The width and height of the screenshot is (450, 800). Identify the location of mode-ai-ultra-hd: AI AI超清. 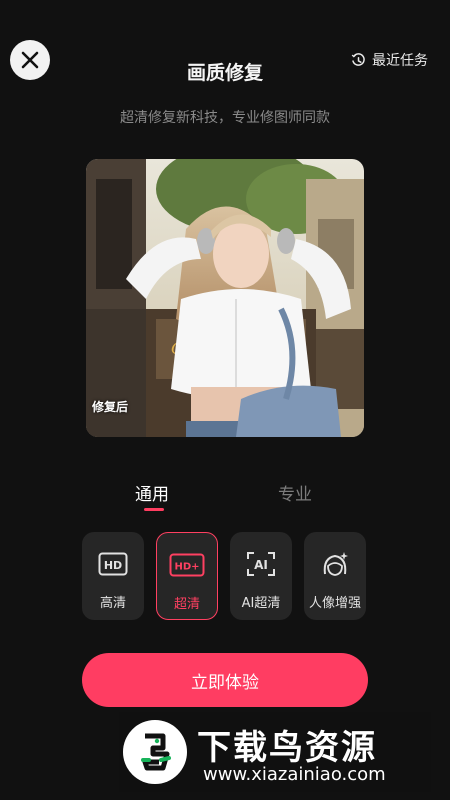
(261, 576).